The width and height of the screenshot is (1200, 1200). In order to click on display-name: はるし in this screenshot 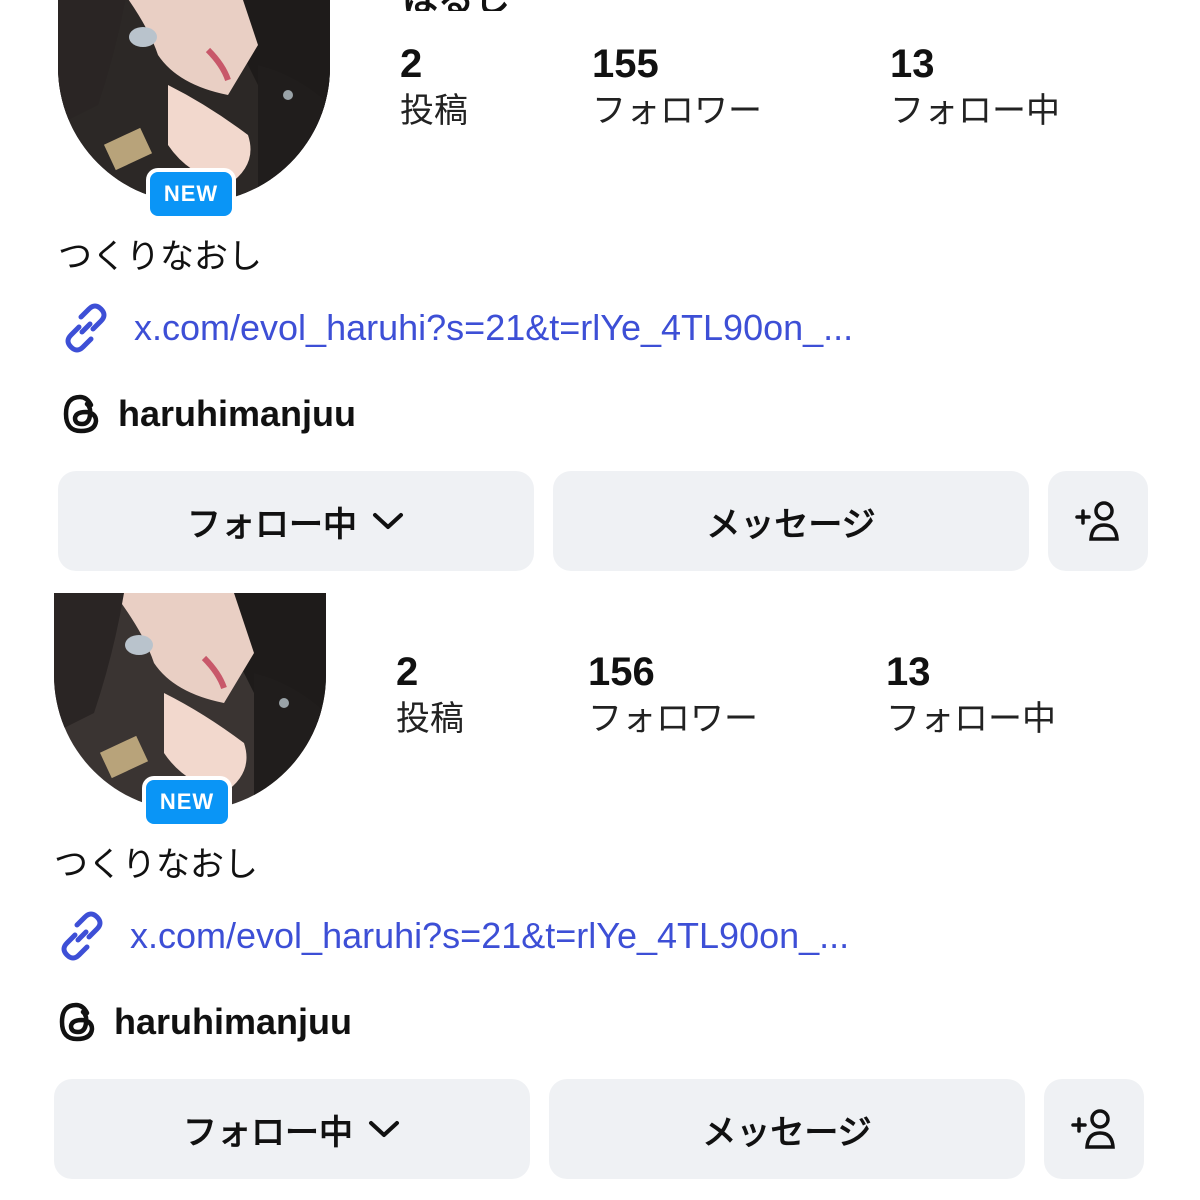, I will do `click(456, 5)`.